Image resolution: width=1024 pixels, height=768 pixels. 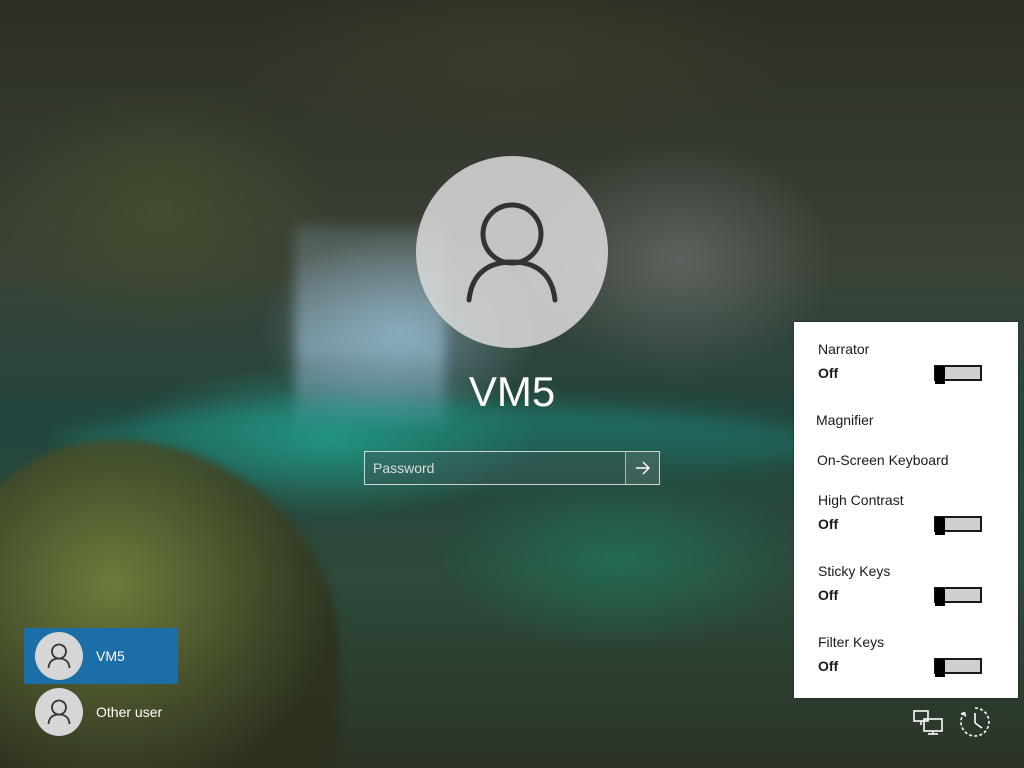 I want to click on ease-item-sticky-keys: Sticky Keys Off, so click(x=906, y=586).